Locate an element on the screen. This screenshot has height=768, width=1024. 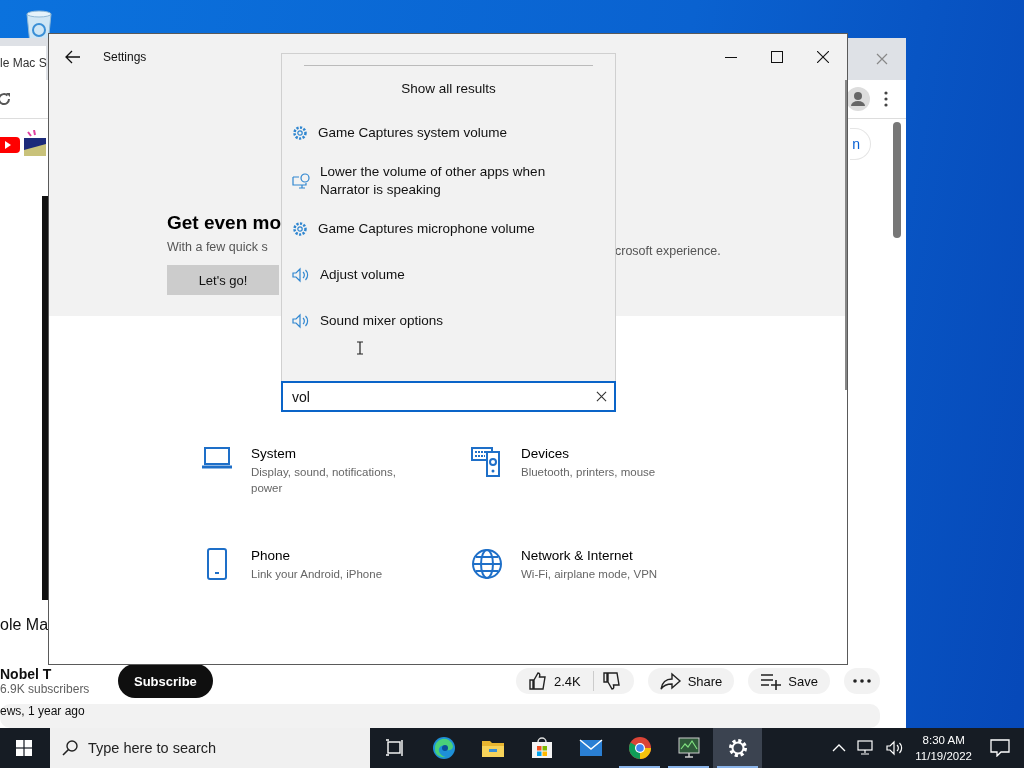
text-cursor-icon is located at coordinates (360, 348).